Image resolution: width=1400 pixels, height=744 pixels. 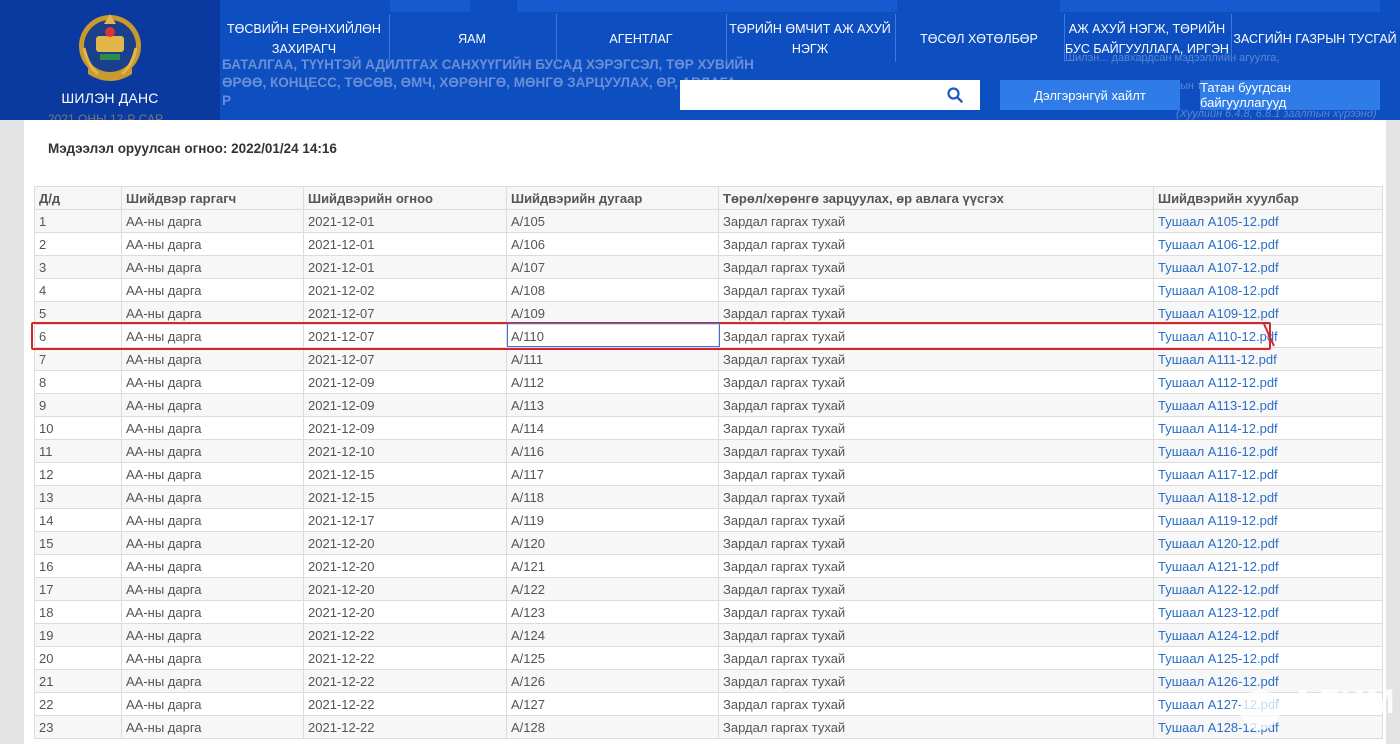 What do you see at coordinates (1218, 290) in the screenshot?
I see `pdf-link: Тушаал А108-12.pdf` at bounding box center [1218, 290].